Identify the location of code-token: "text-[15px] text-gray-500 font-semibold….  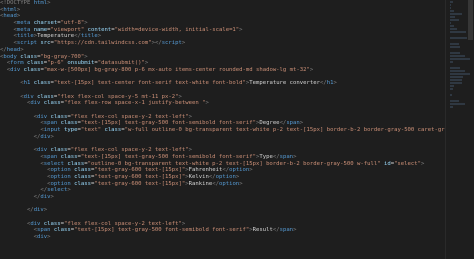
(168, 156).